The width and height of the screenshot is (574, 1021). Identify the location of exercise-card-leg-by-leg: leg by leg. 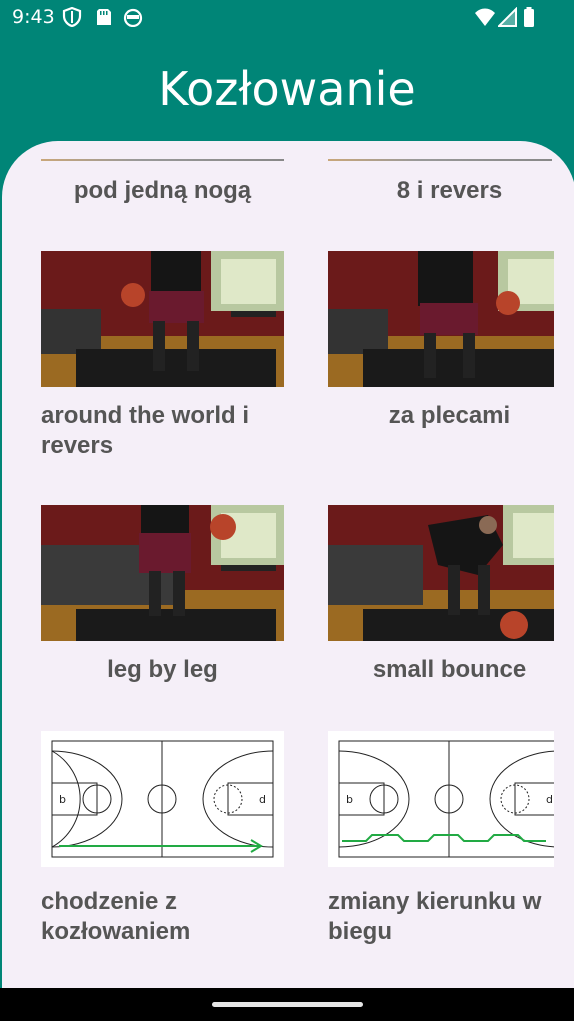
(162, 615).